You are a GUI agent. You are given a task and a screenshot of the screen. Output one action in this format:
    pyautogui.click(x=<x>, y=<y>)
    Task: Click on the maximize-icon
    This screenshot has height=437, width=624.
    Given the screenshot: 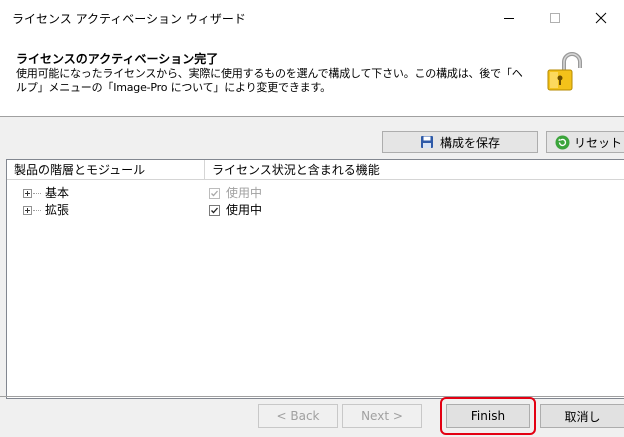 What is the action you would take?
    pyautogui.click(x=555, y=18)
    